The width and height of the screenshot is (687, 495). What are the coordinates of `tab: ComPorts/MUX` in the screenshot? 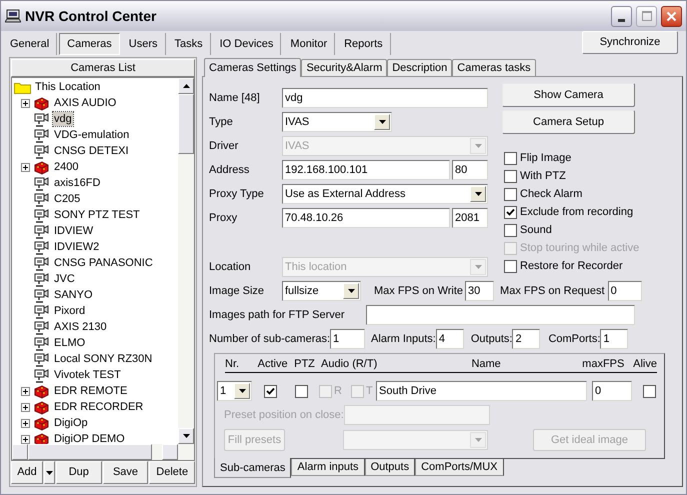 It's located at (459, 467).